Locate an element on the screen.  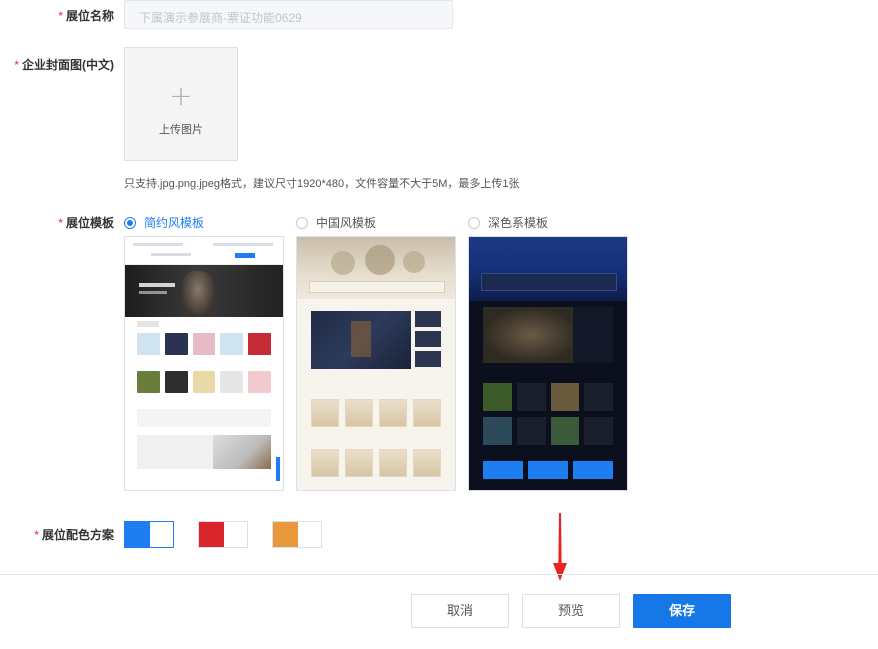
template-option-label: 深色系模板 is located at coordinates (518, 223).